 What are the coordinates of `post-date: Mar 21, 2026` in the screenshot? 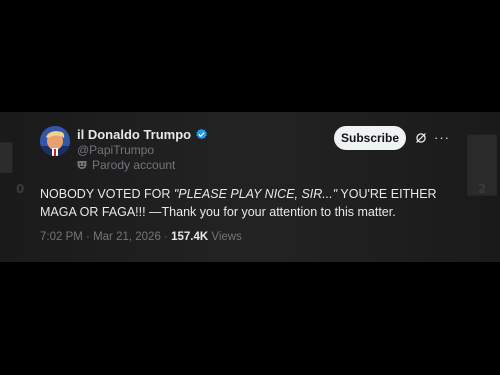 It's located at (127, 237).